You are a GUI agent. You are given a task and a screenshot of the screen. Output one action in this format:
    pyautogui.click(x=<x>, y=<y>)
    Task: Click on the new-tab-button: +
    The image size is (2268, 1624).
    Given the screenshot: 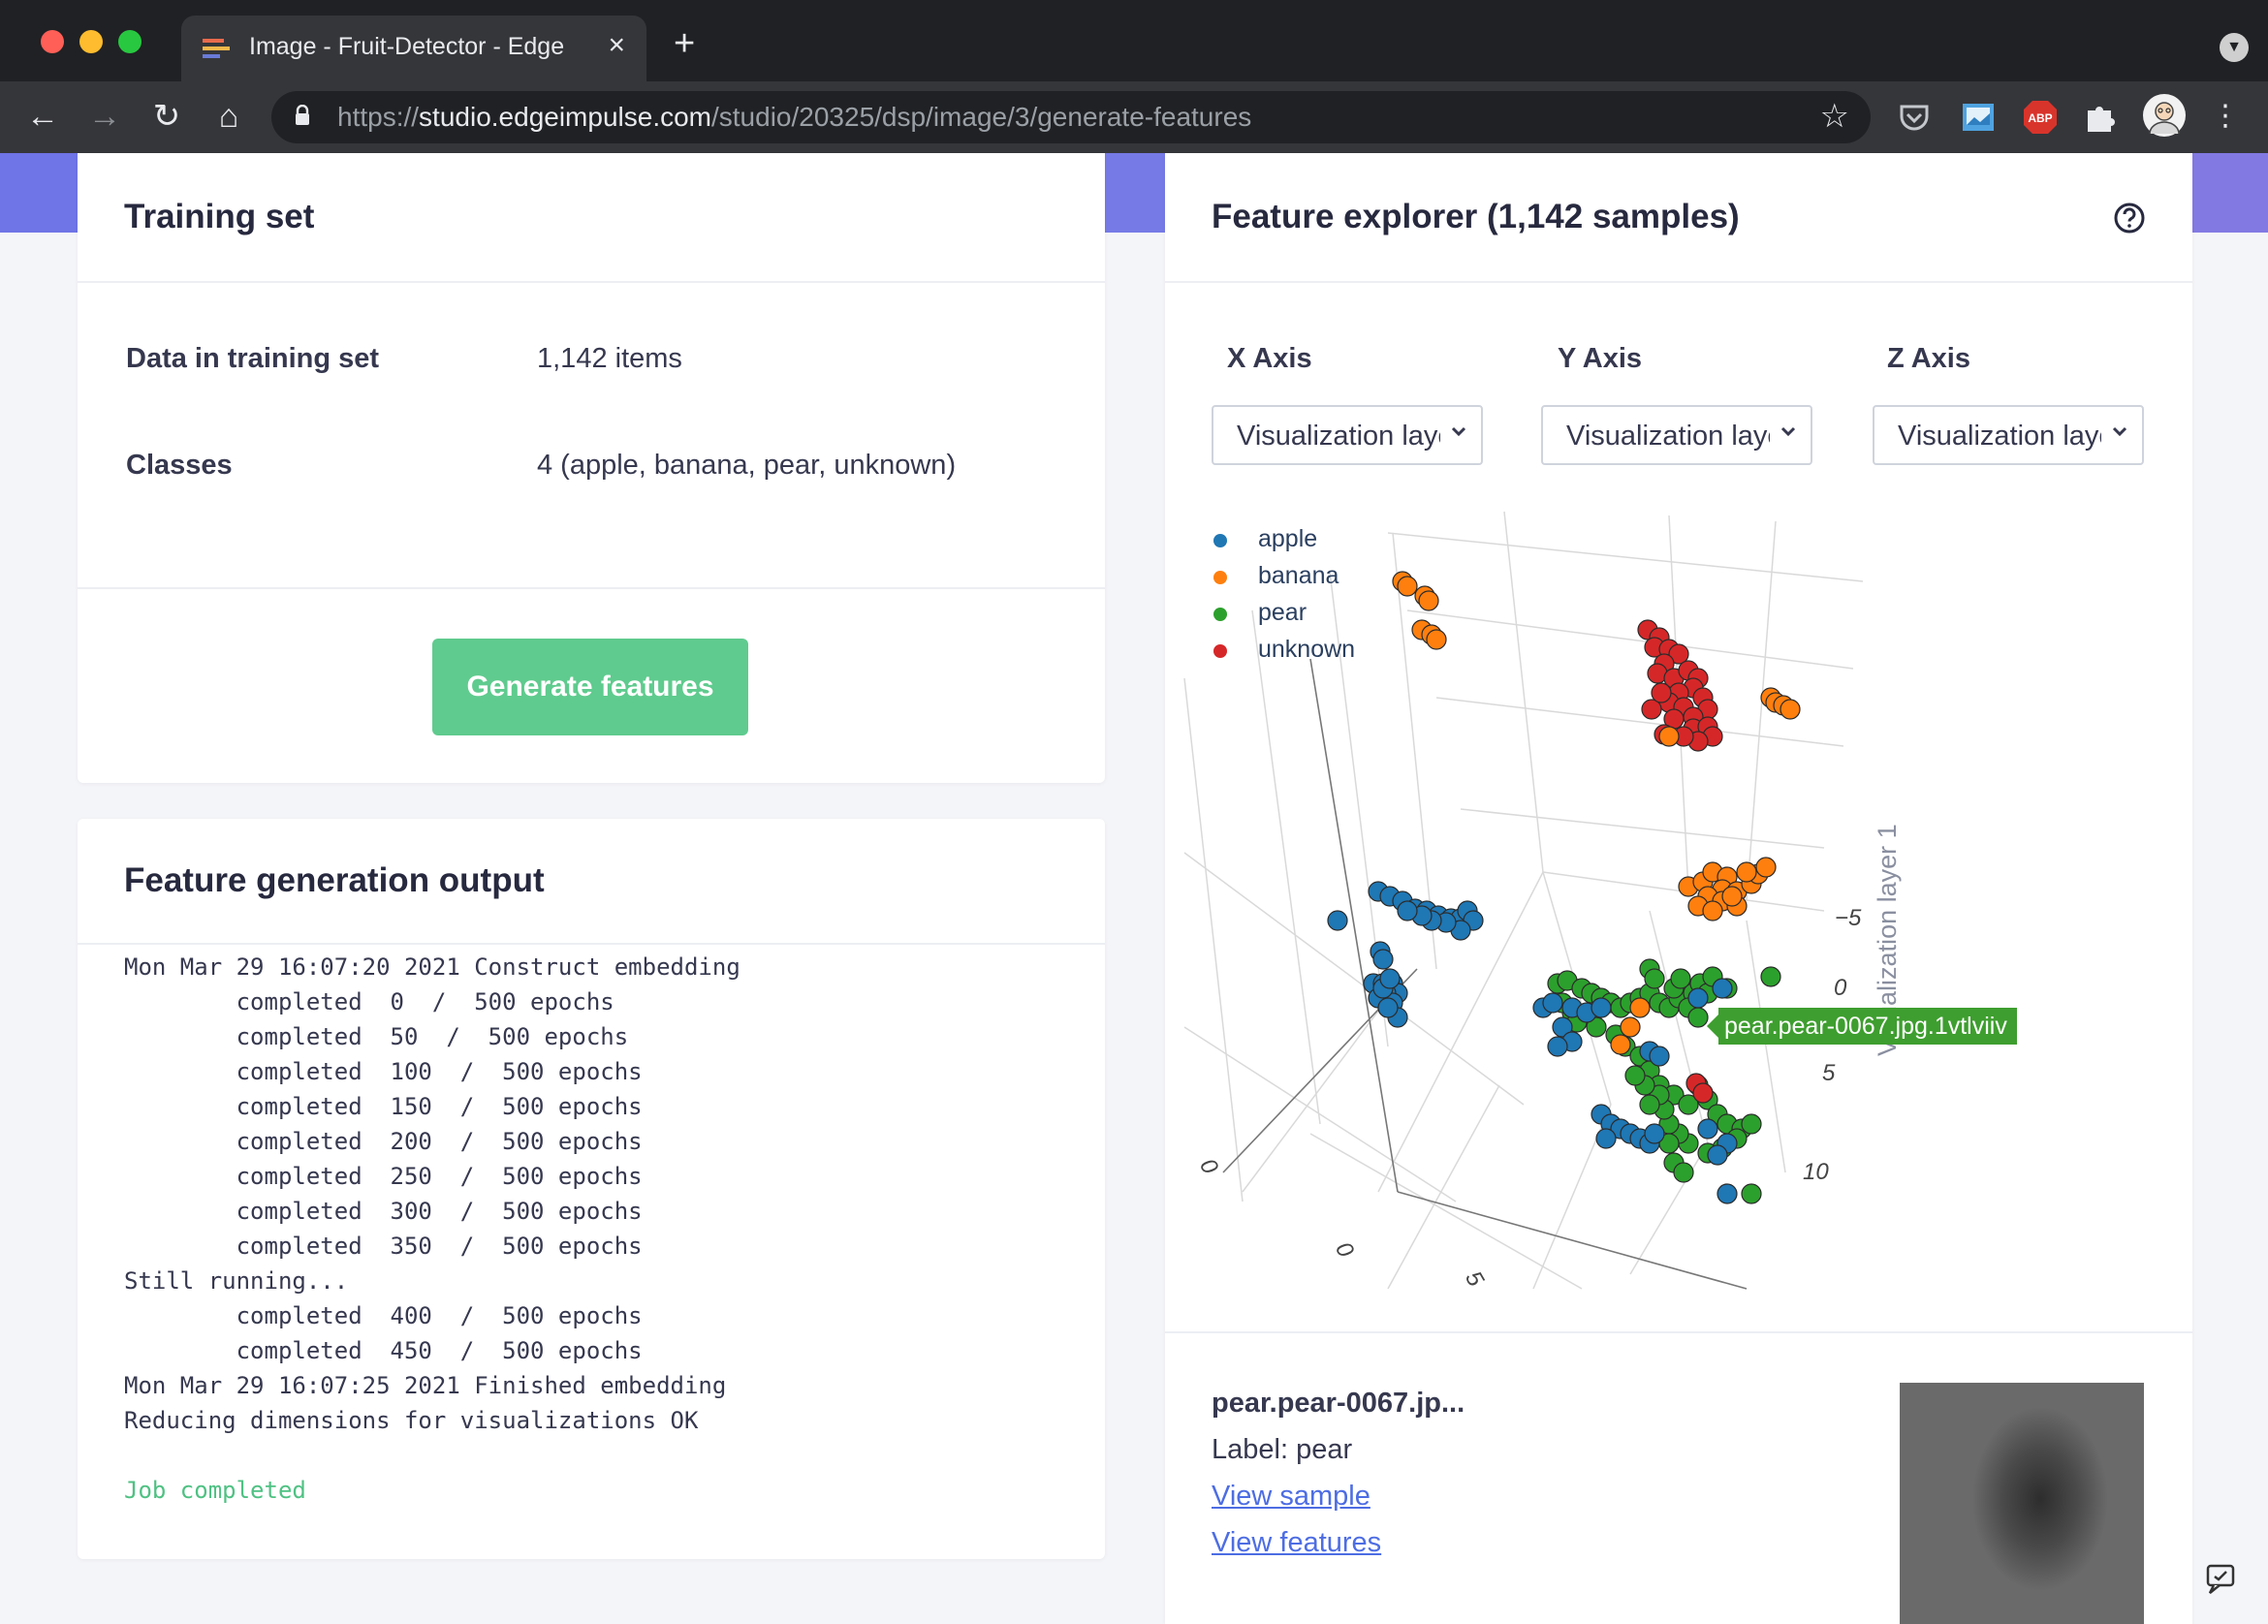 What is the action you would take?
    pyautogui.click(x=685, y=44)
    